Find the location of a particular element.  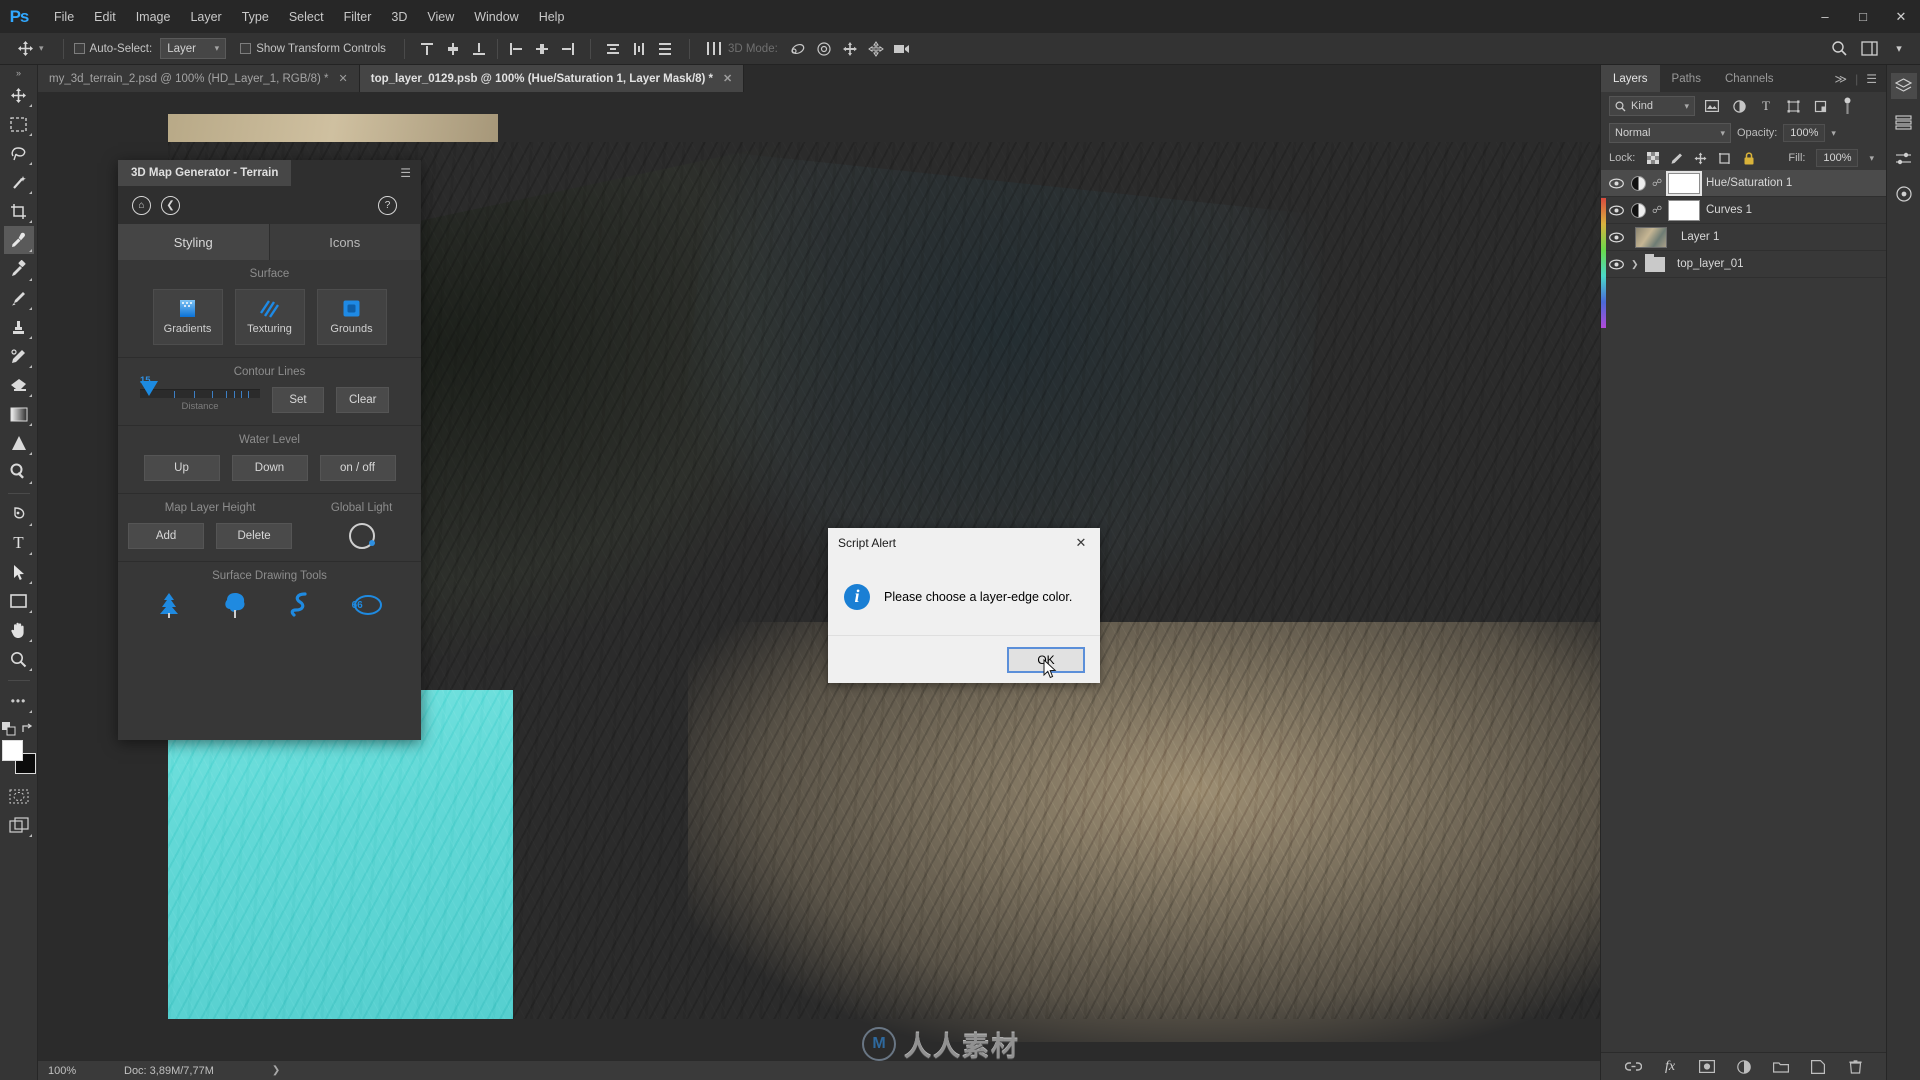

auto-select-scope-dropdown: Layer ▾ is located at coordinates (193, 48).